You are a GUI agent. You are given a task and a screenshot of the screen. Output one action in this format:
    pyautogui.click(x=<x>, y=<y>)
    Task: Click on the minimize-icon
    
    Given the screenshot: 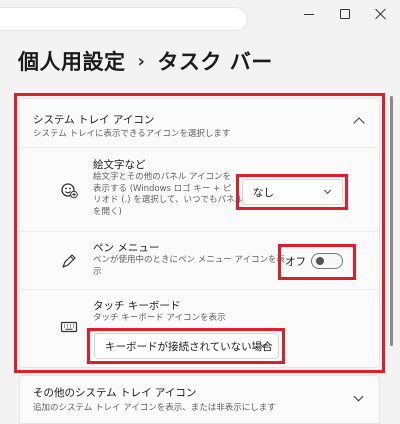 What is the action you would take?
    pyautogui.click(x=309, y=14)
    